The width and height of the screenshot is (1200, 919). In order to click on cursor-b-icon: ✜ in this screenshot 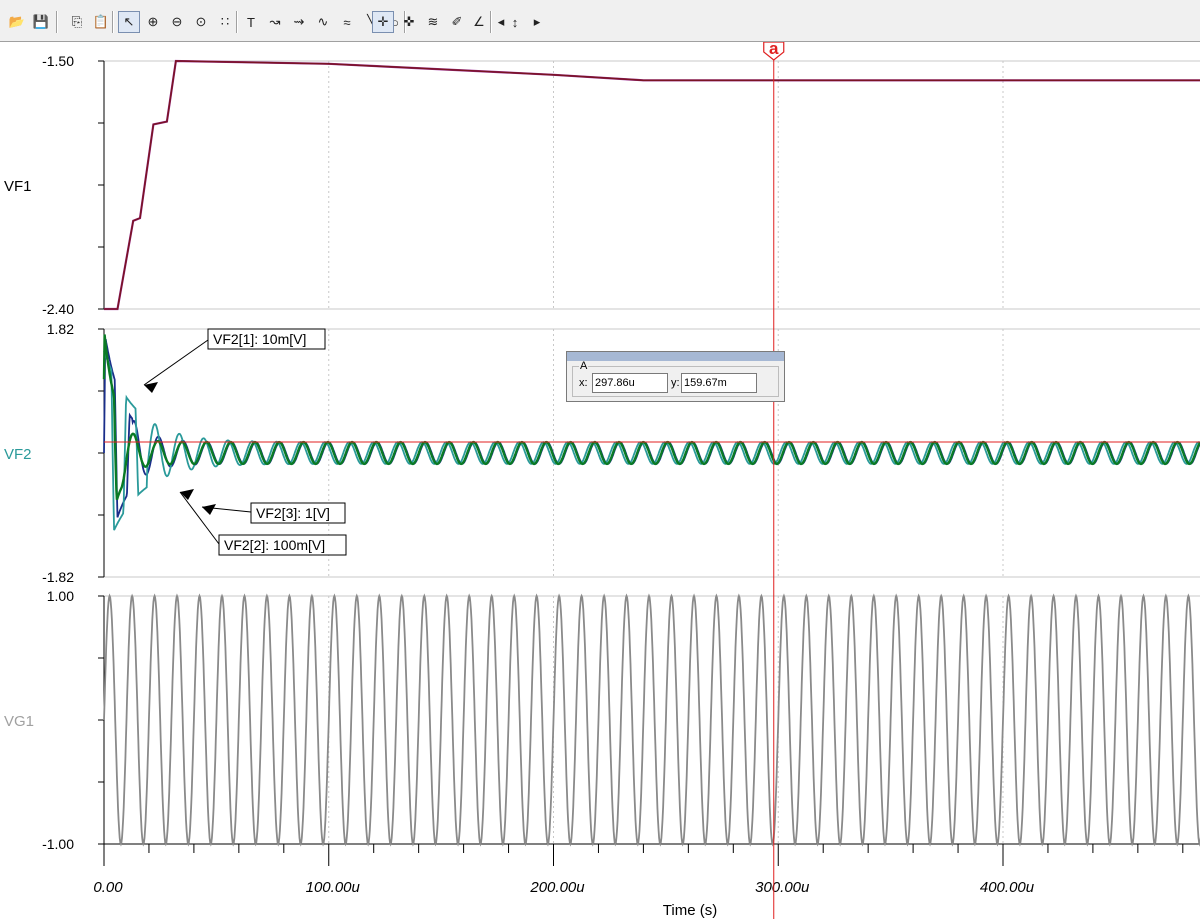, I will do `click(409, 21)`.